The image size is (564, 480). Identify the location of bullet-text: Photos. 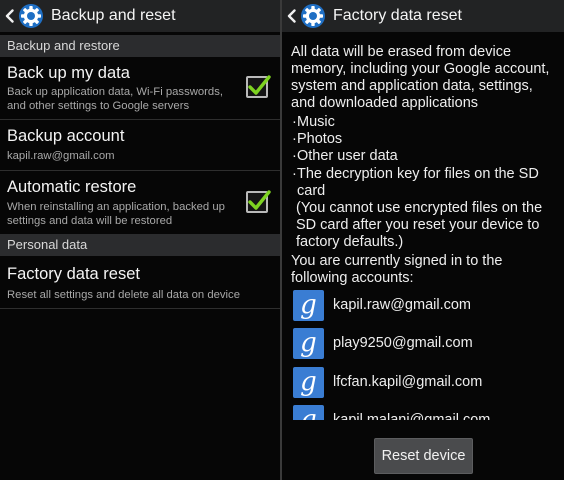
(320, 139).